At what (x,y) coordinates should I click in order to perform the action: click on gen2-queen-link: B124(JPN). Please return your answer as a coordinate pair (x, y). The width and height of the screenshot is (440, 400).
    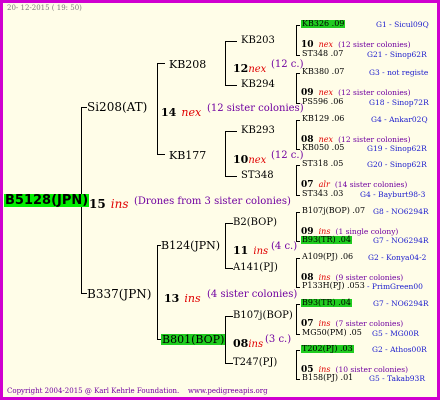
    Looking at the image, I should click on (190, 245).